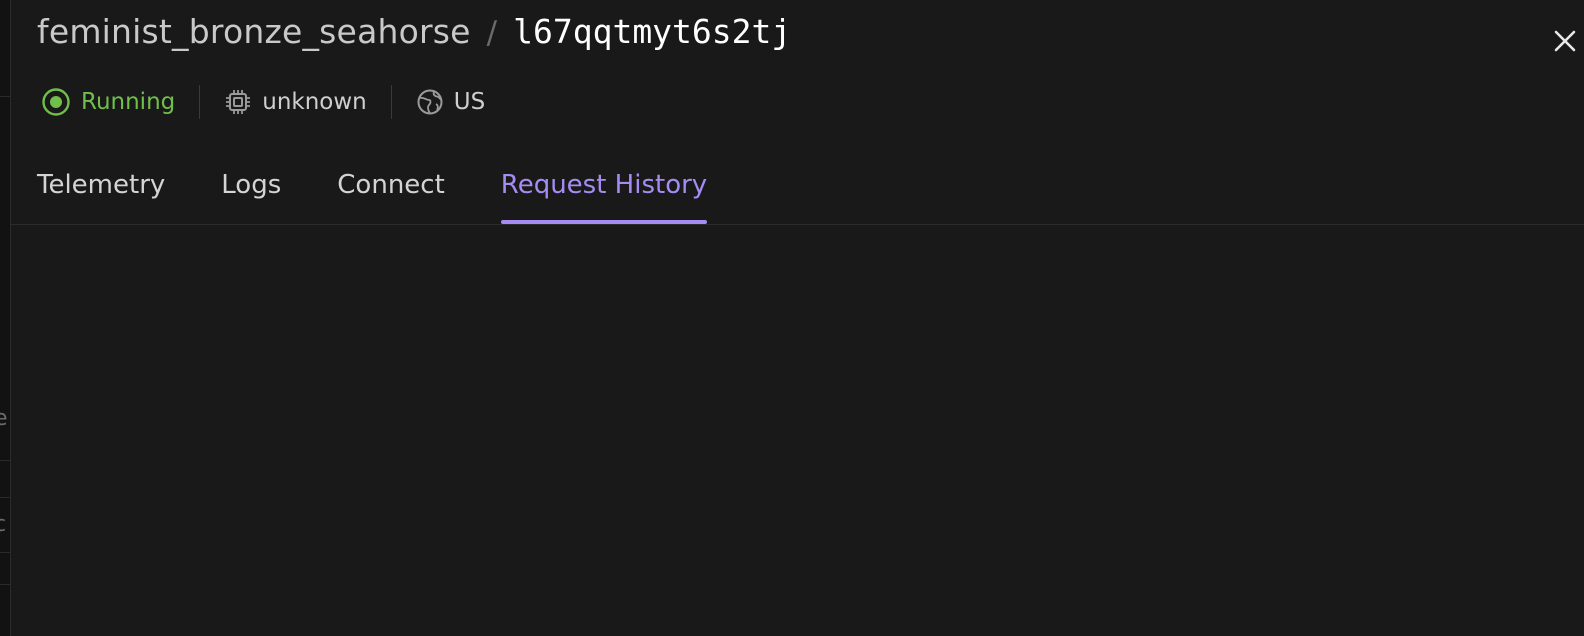 The width and height of the screenshot is (1584, 636). Describe the element at coordinates (238, 102) in the screenshot. I see `cpu-icon` at that location.